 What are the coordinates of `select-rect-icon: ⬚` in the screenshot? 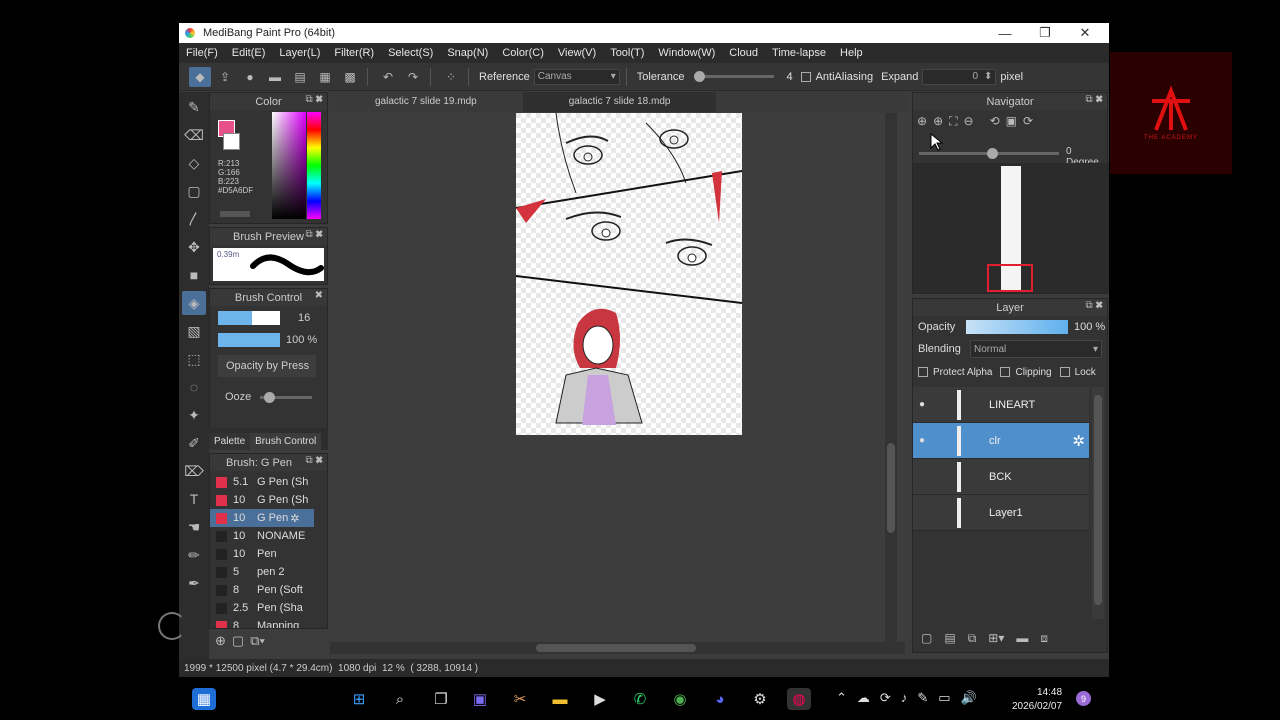 It's located at (194, 359).